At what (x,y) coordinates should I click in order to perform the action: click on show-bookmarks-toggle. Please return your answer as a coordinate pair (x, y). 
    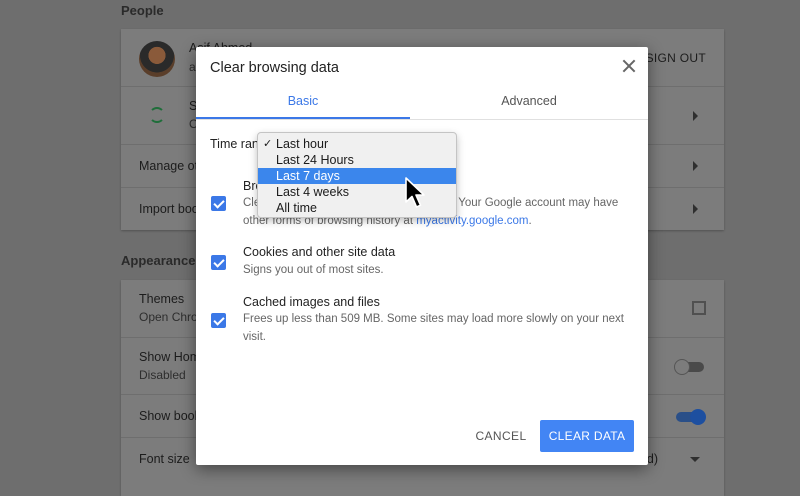
    Looking at the image, I should click on (691, 417).